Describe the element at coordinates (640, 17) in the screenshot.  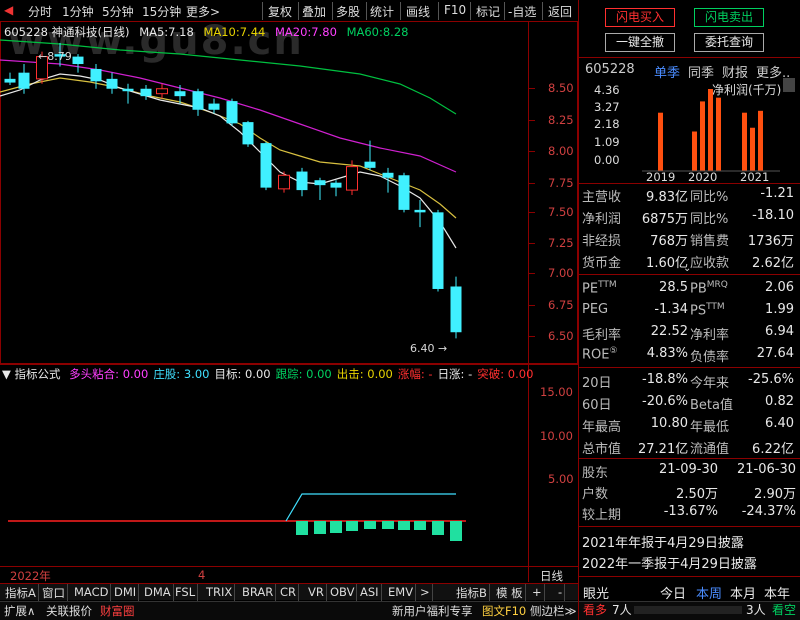
I see `flash-buy-button: 闪电买入` at that location.